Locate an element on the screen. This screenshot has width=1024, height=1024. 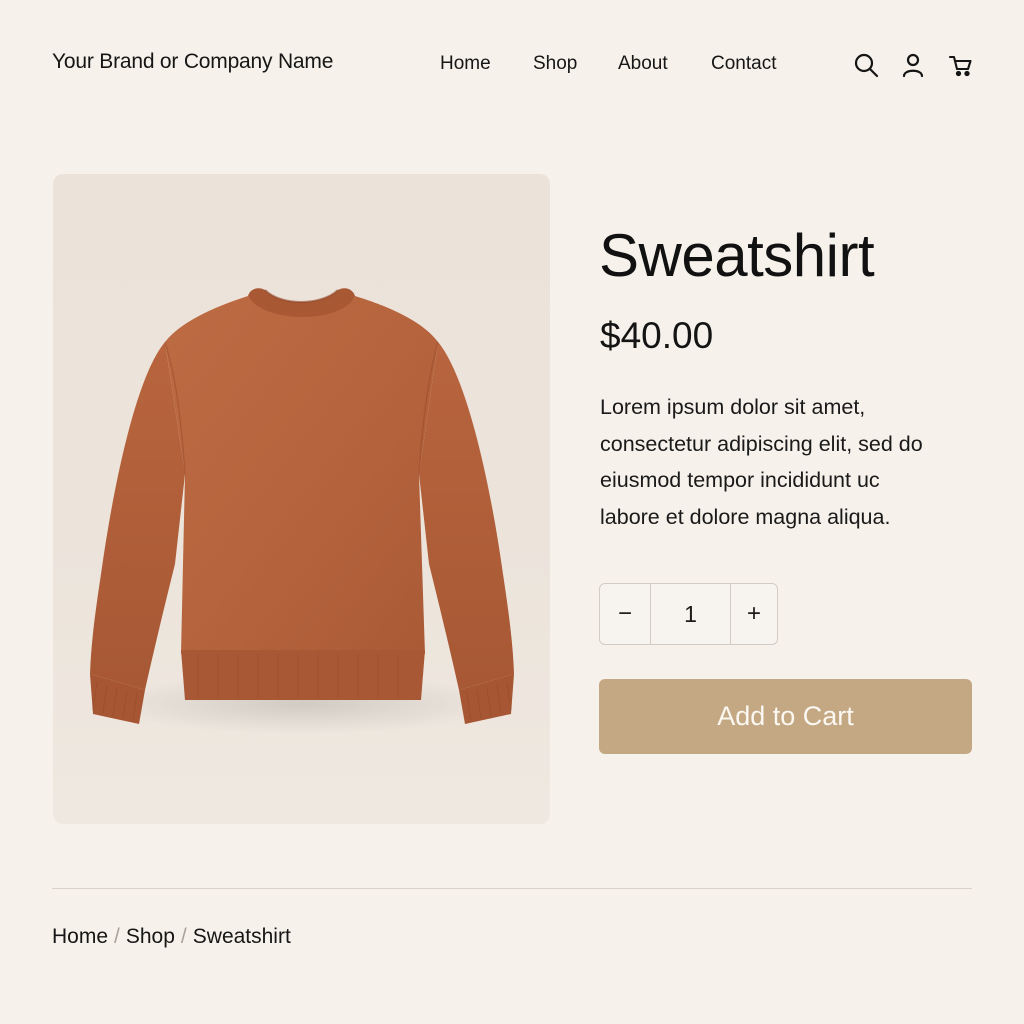
divider is located at coordinates (512, 888).